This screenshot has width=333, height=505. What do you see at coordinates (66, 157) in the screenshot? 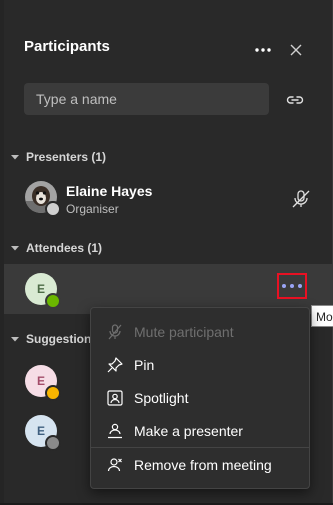
I see `section-presenters-label: Presenters (1)` at bounding box center [66, 157].